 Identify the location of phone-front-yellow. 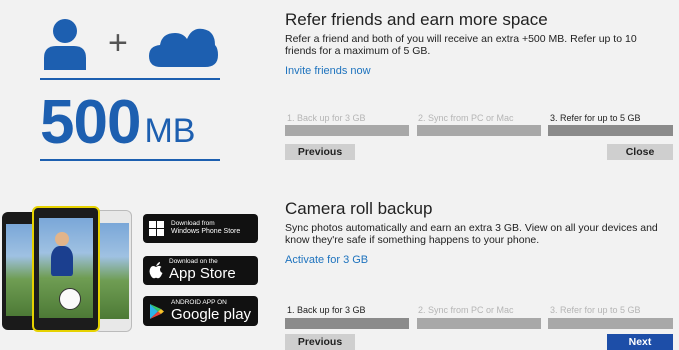
(66, 269).